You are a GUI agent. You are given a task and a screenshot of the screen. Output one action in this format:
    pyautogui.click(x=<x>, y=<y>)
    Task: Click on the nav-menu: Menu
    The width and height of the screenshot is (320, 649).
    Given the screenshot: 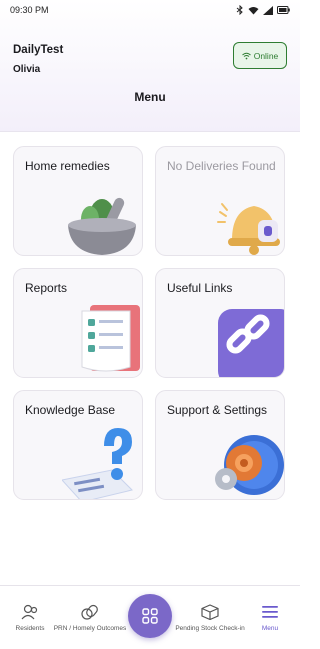 What is the action you would take?
    pyautogui.click(x=270, y=617)
    